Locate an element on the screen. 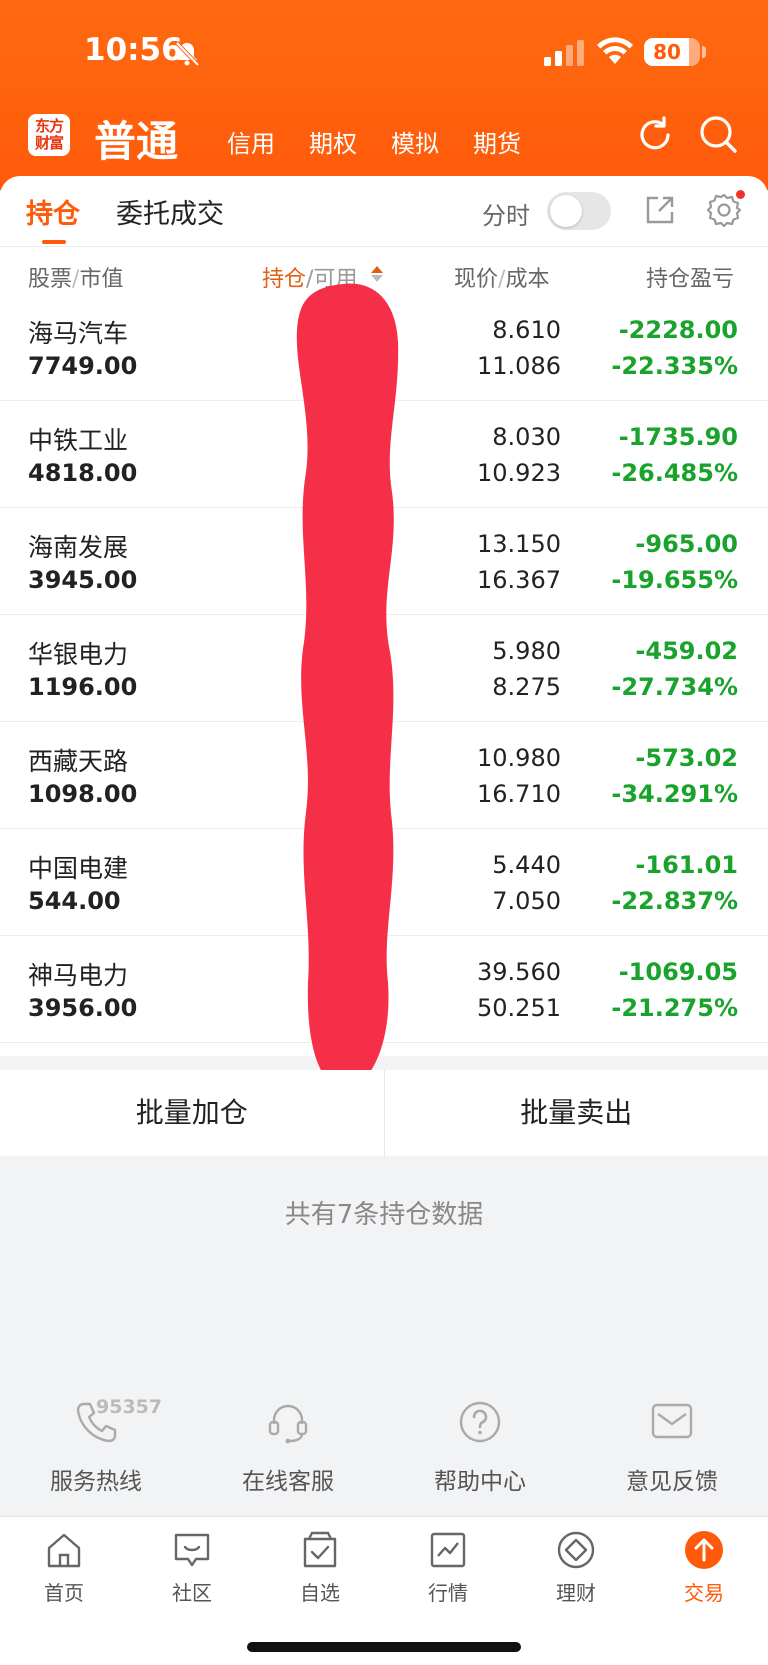  checkbox-icon is located at coordinates (320, 1549).